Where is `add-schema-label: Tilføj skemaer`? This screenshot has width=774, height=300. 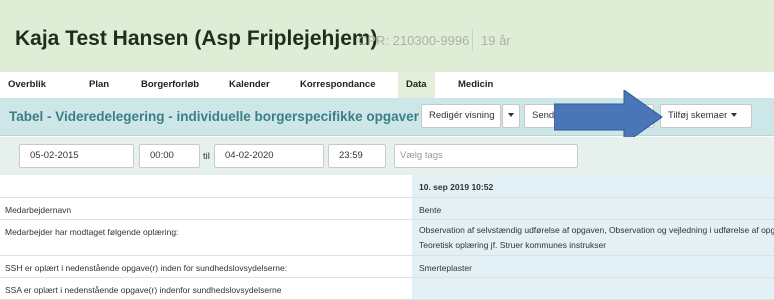 add-schema-label: Tilføj skemaer is located at coordinates (698, 115).